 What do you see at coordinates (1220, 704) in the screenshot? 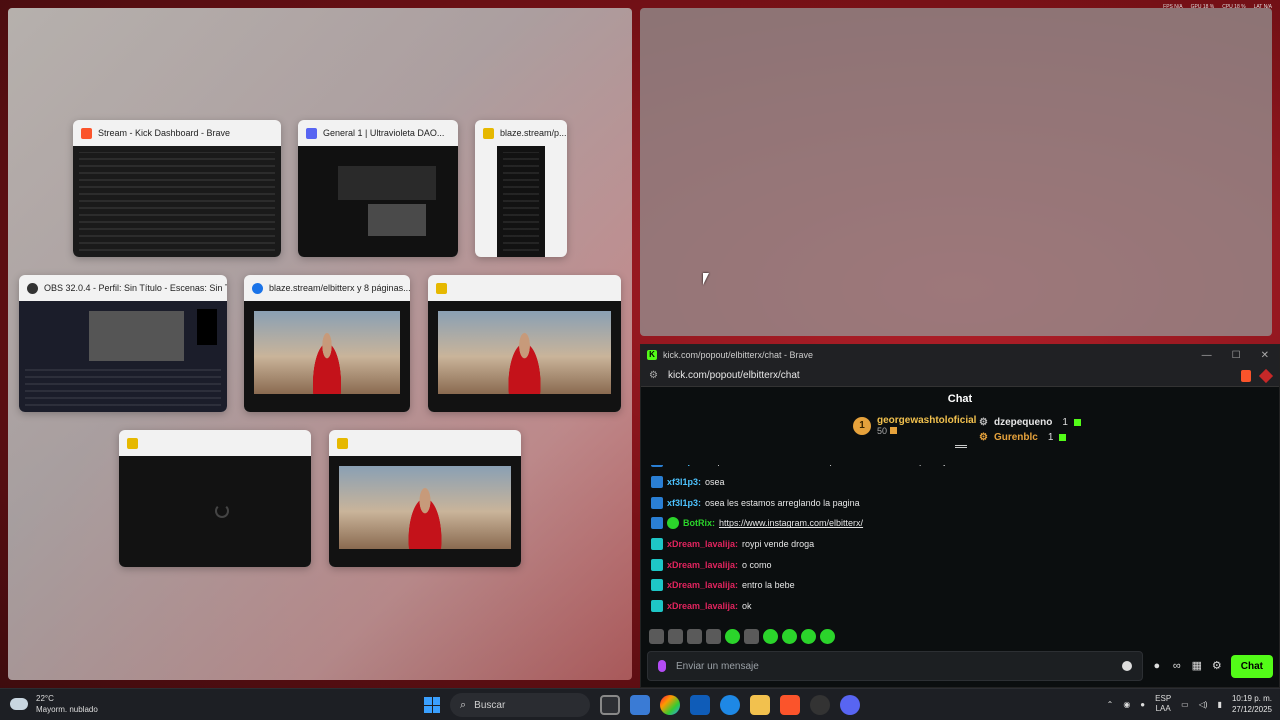
I see `battery-icon: ▮` at bounding box center [1220, 704].